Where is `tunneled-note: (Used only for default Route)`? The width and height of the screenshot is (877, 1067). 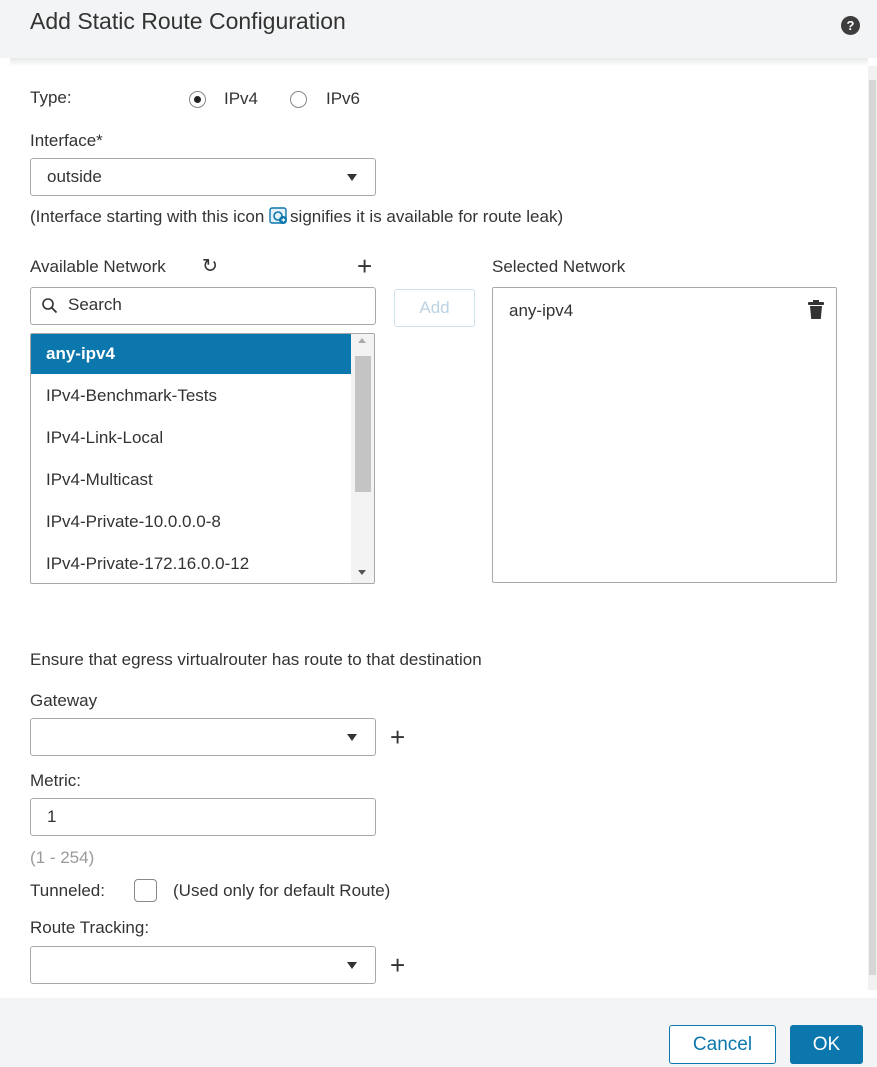
tunneled-note: (Used only for default Route) is located at coordinates (282, 890).